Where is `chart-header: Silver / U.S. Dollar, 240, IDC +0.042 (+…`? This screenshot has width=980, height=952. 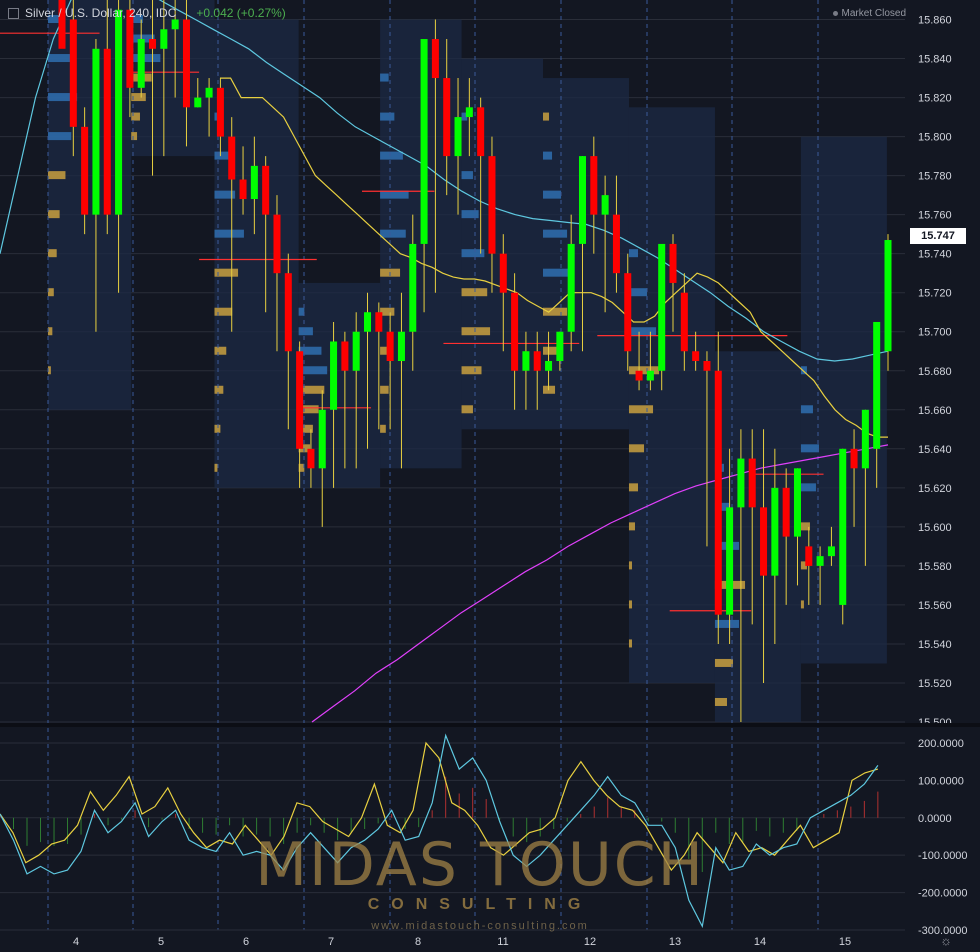 chart-header: Silver / U.S. Dollar, 240, IDC +0.042 (+… is located at coordinates (147, 13).